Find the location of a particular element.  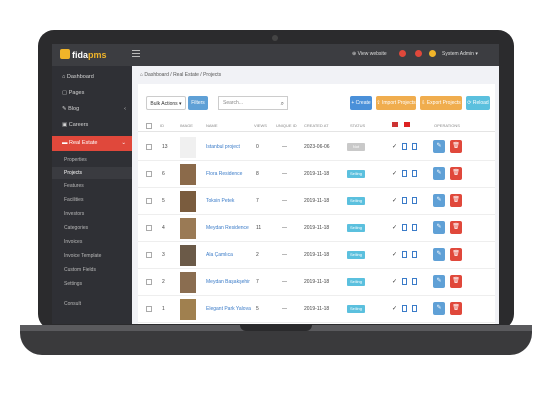

sidebar-sub-features: Features is located at coordinates (92, 186).